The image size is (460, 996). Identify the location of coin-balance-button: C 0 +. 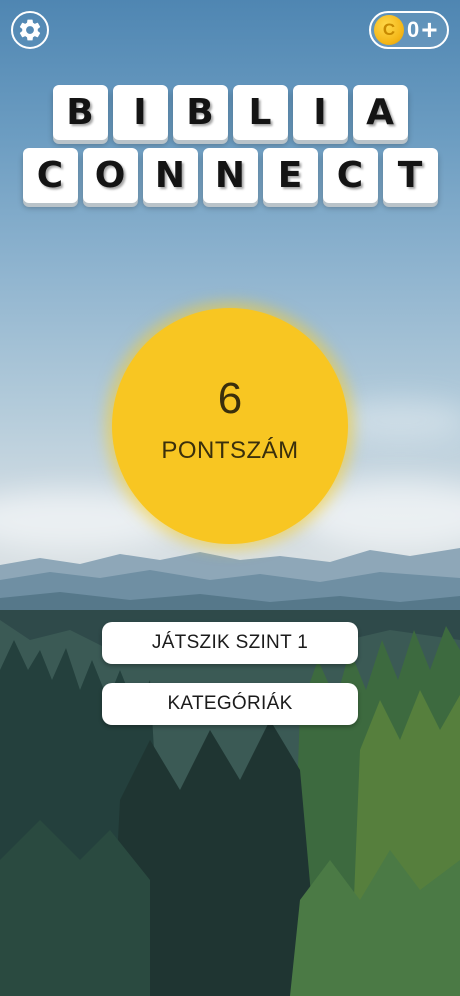
(409, 30).